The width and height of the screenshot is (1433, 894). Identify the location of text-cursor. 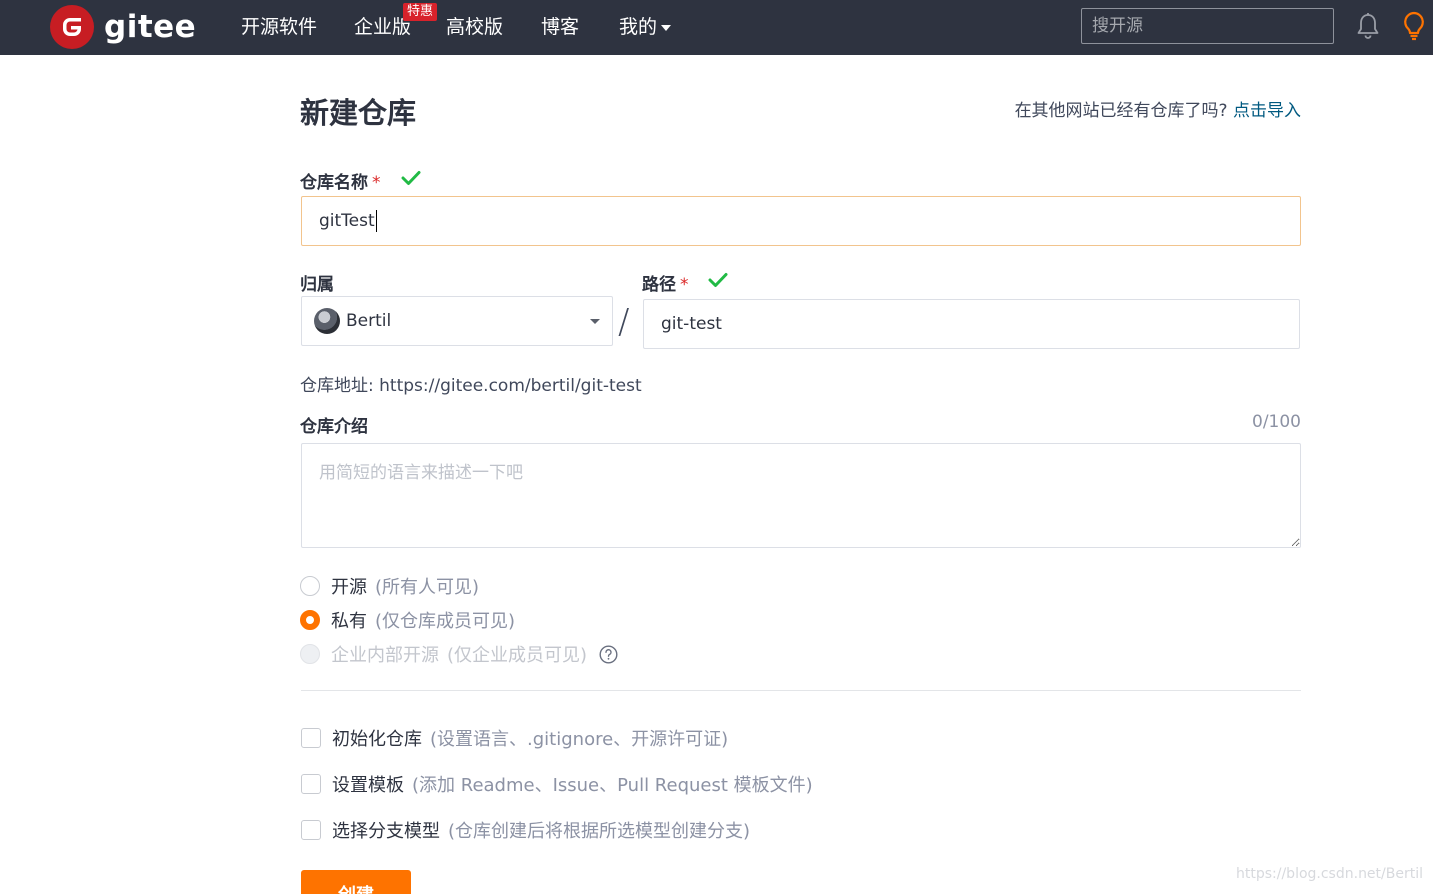
(376, 221).